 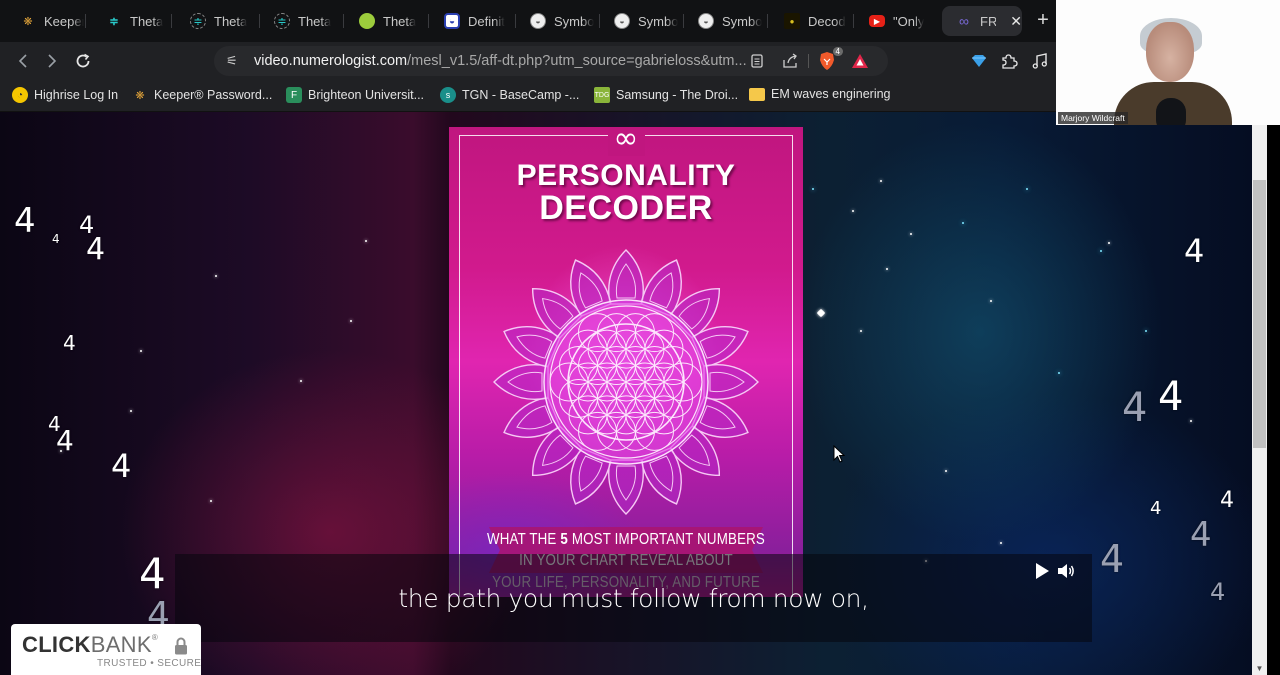 What do you see at coordinates (790, 61) in the screenshot?
I see `share-button` at bounding box center [790, 61].